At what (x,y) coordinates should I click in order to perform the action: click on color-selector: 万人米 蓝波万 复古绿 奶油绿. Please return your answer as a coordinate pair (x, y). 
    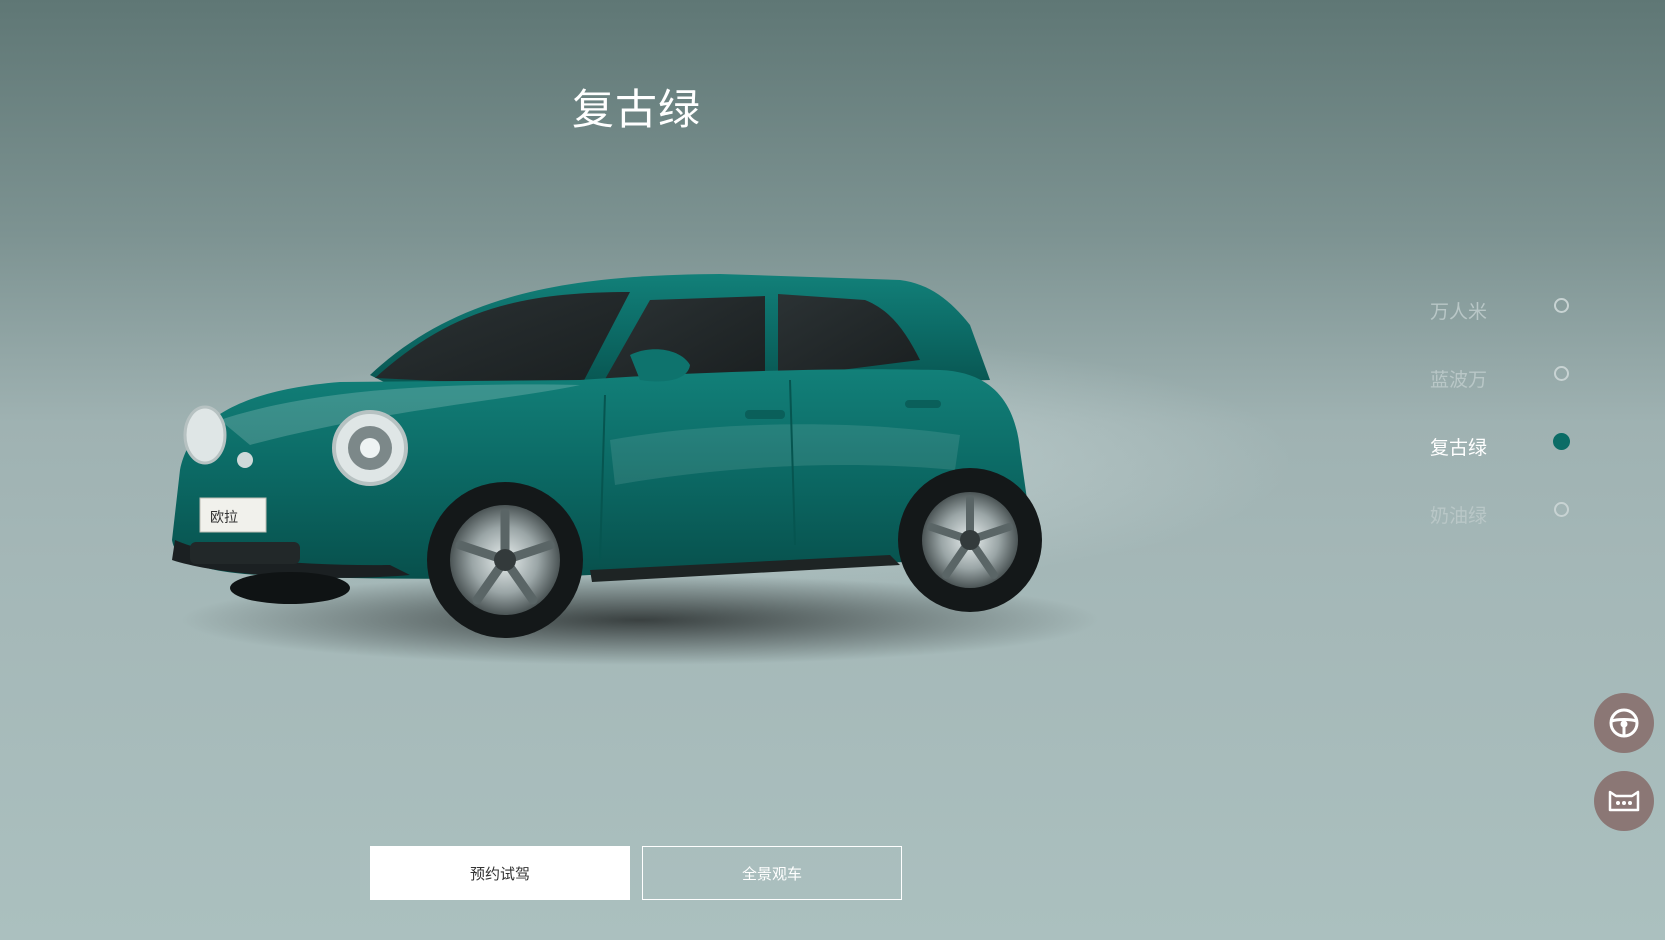
    Looking at the image, I should click on (1500, 426).